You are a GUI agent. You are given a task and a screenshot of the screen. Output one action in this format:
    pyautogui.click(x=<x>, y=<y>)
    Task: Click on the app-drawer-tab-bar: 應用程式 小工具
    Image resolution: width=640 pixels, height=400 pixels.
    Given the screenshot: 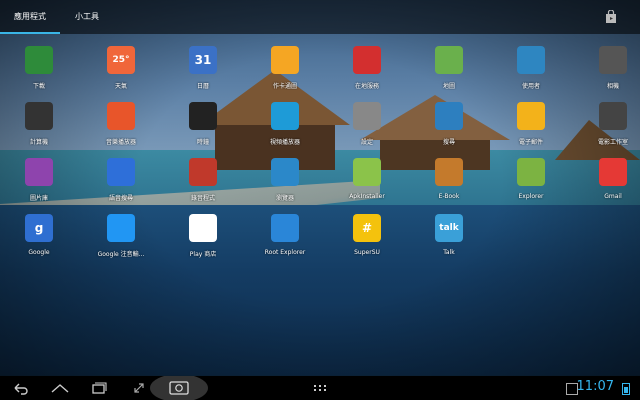 What is the action you would take?
    pyautogui.click(x=320, y=17)
    